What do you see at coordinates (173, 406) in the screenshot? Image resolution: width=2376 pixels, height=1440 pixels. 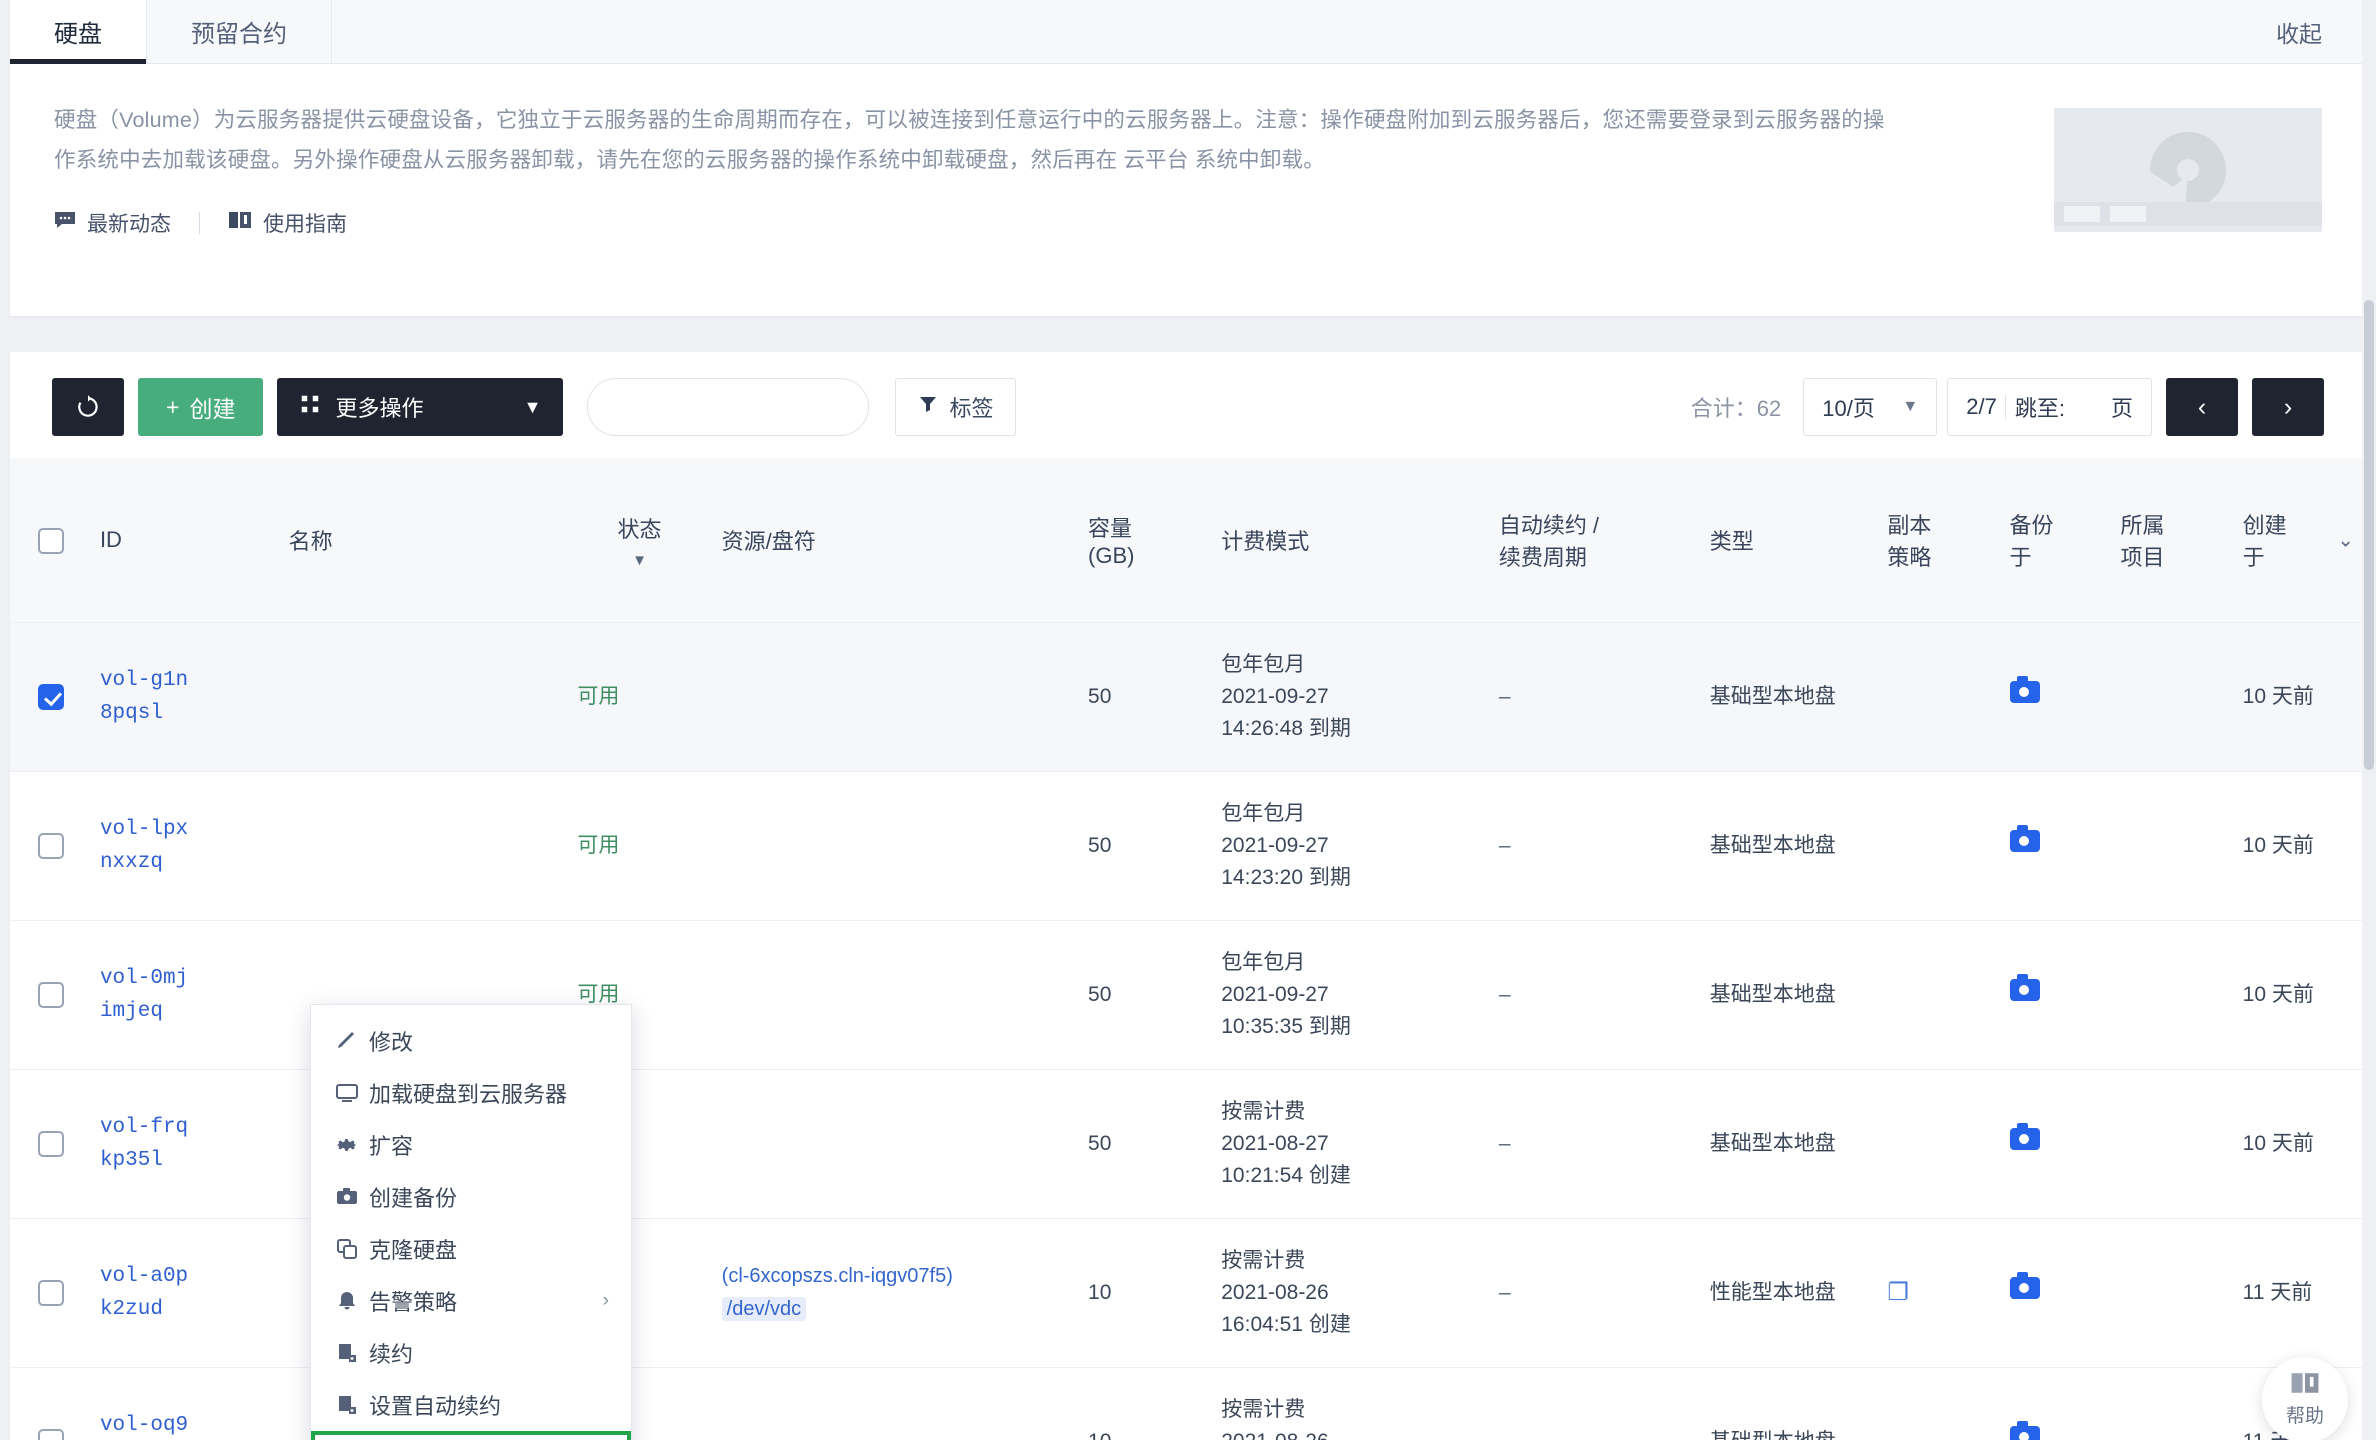 I see `plus-icon: +` at bounding box center [173, 406].